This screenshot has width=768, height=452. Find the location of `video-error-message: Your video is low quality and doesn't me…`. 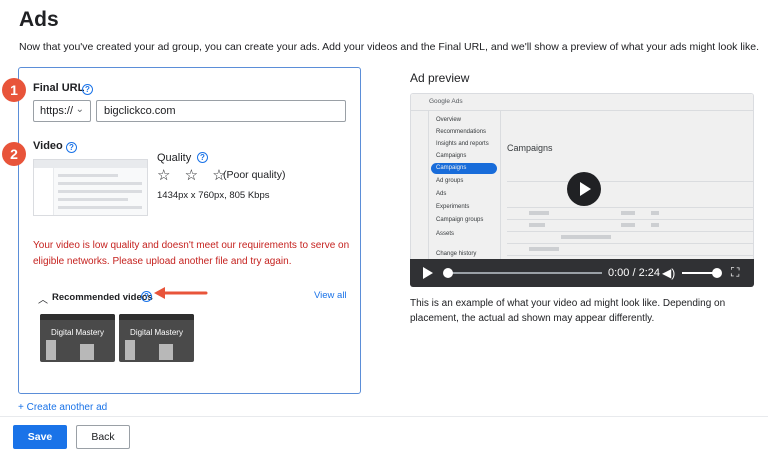

video-error-message: Your video is low quality and doesn't me… is located at coordinates (191, 253).